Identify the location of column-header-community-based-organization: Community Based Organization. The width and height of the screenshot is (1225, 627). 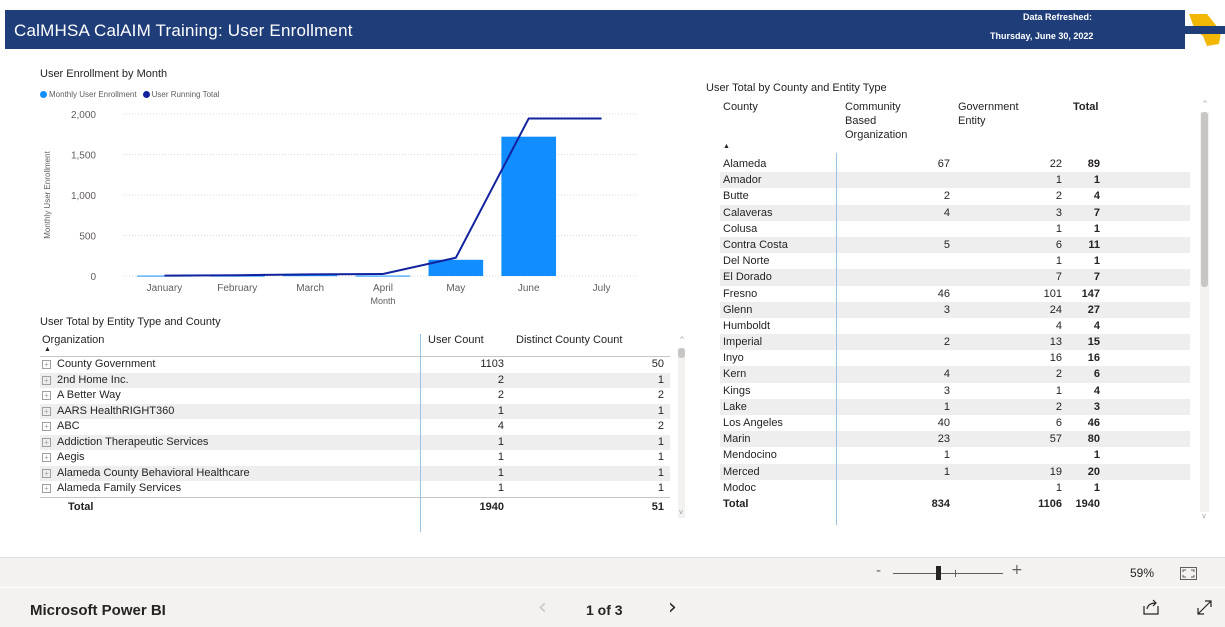
(876, 121).